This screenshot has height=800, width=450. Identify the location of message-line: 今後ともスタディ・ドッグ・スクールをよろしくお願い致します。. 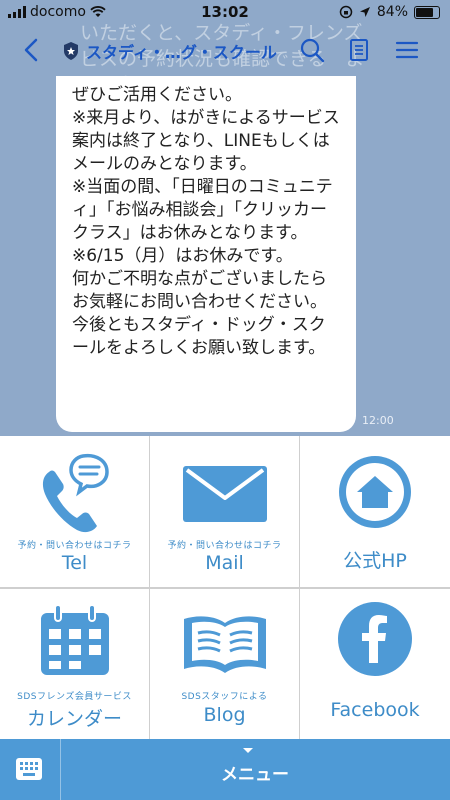
(199, 336).